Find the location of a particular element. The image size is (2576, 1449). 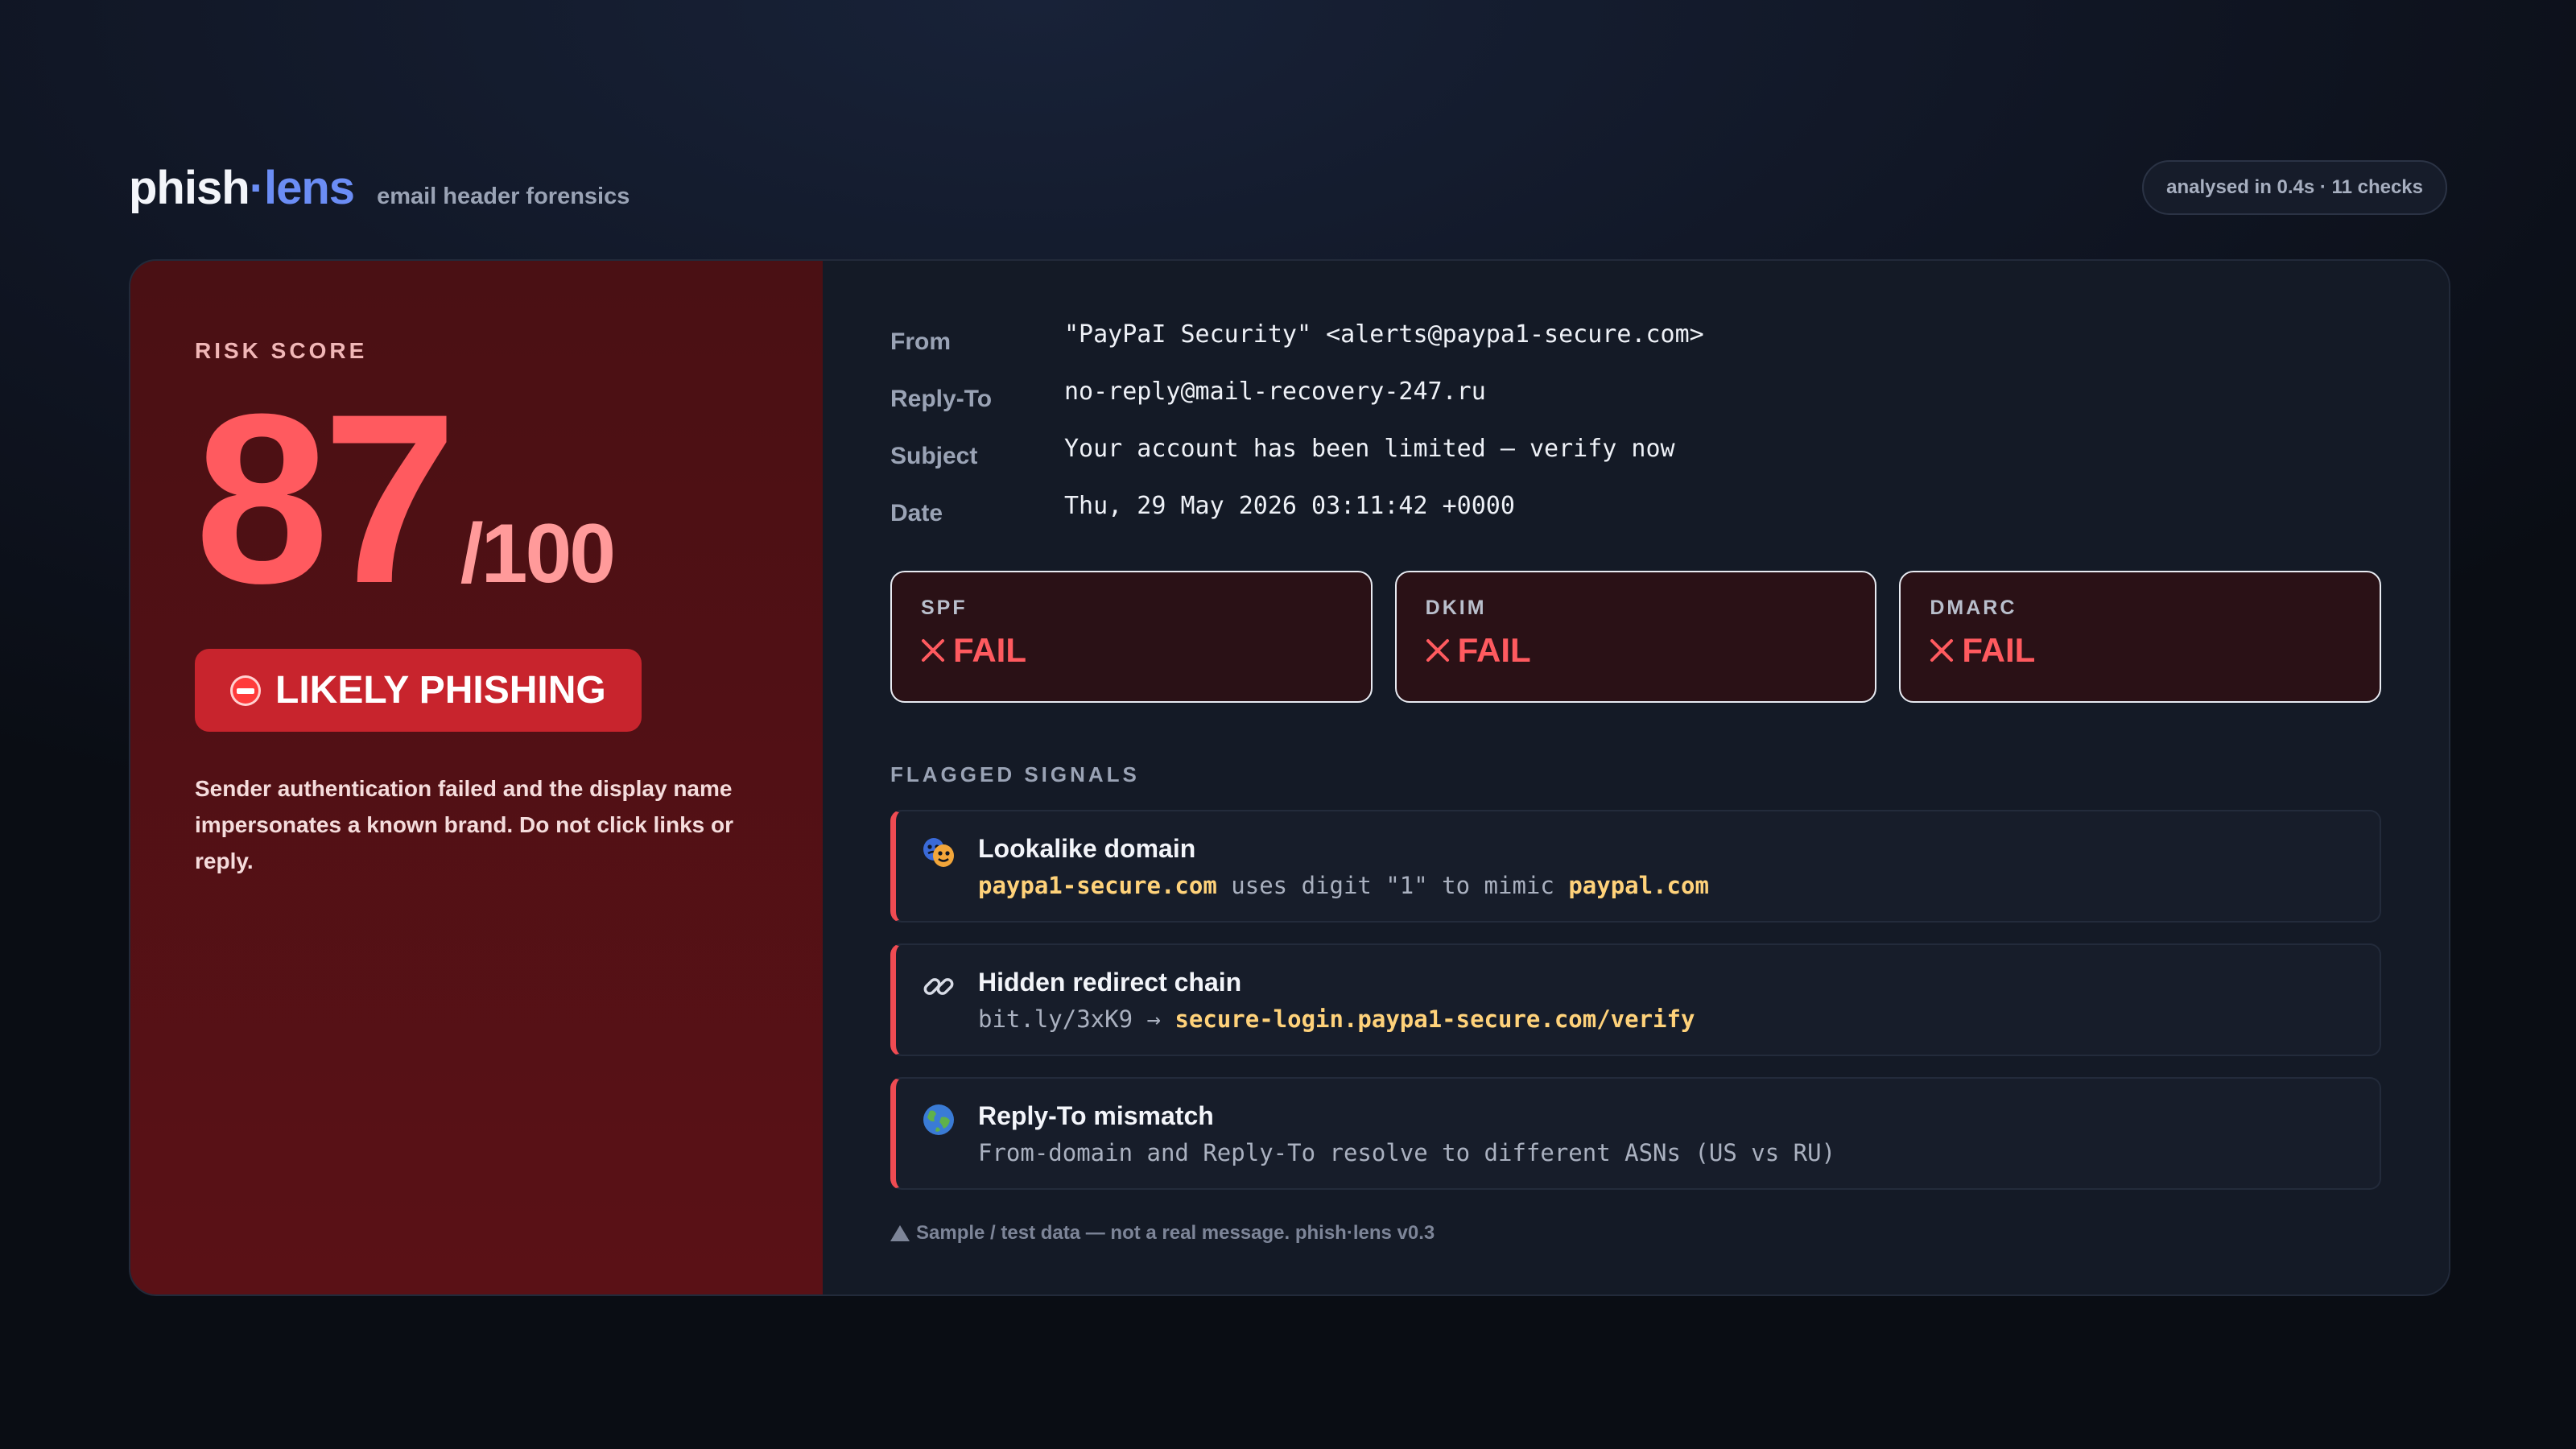

link-icon is located at coordinates (938, 986).